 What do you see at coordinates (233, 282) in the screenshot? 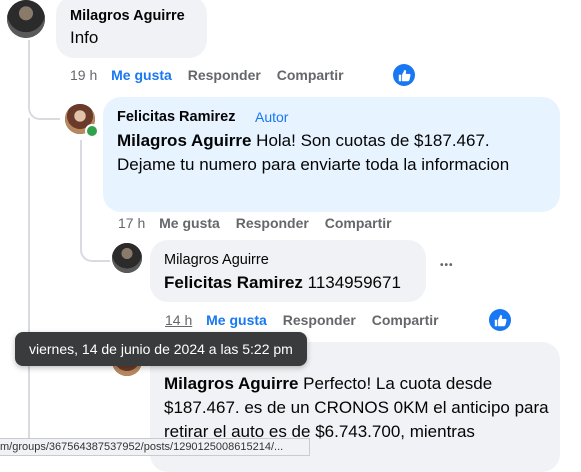
I see `mention-link: Felicitas Ramirez` at bounding box center [233, 282].